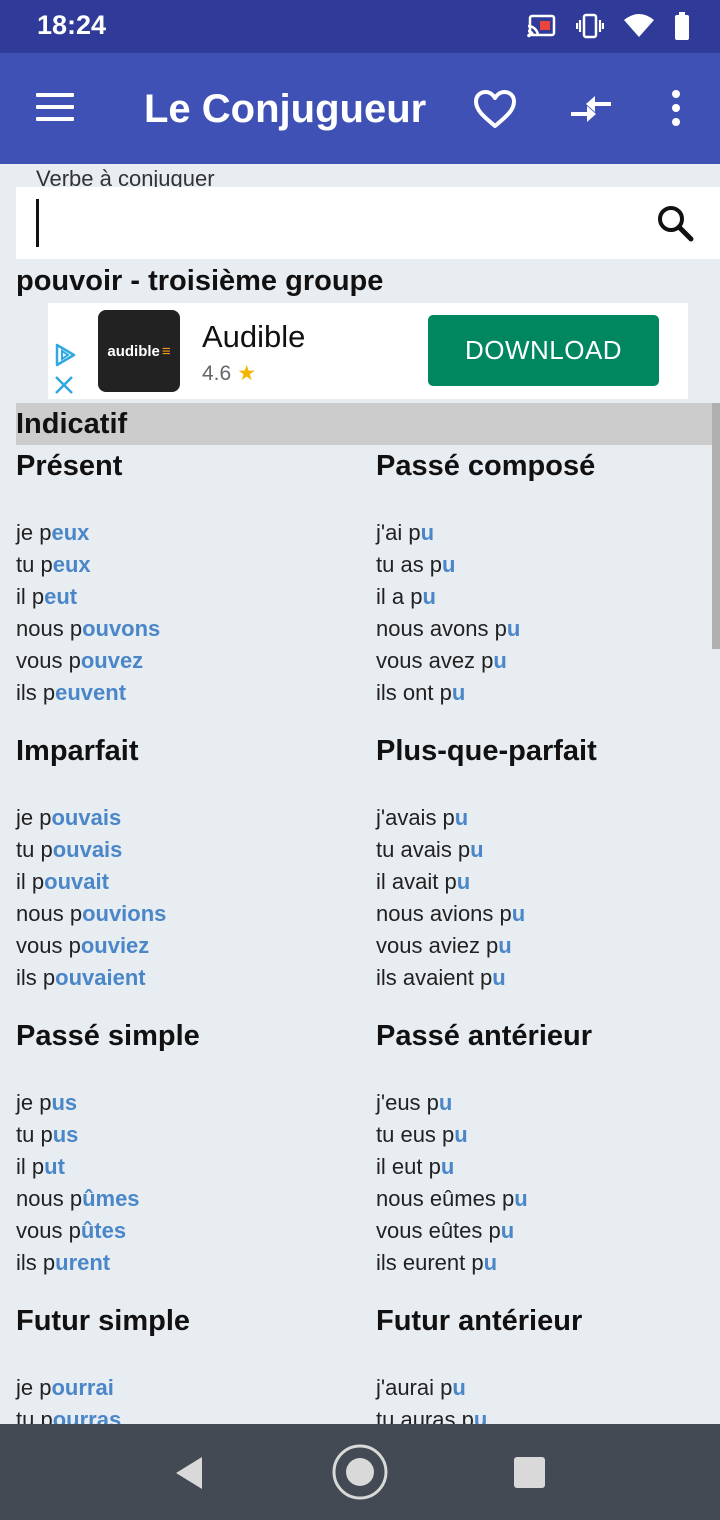 The width and height of the screenshot is (720, 1520). What do you see at coordinates (46, 597) in the screenshot?
I see `conjugation-line: il peut` at bounding box center [46, 597].